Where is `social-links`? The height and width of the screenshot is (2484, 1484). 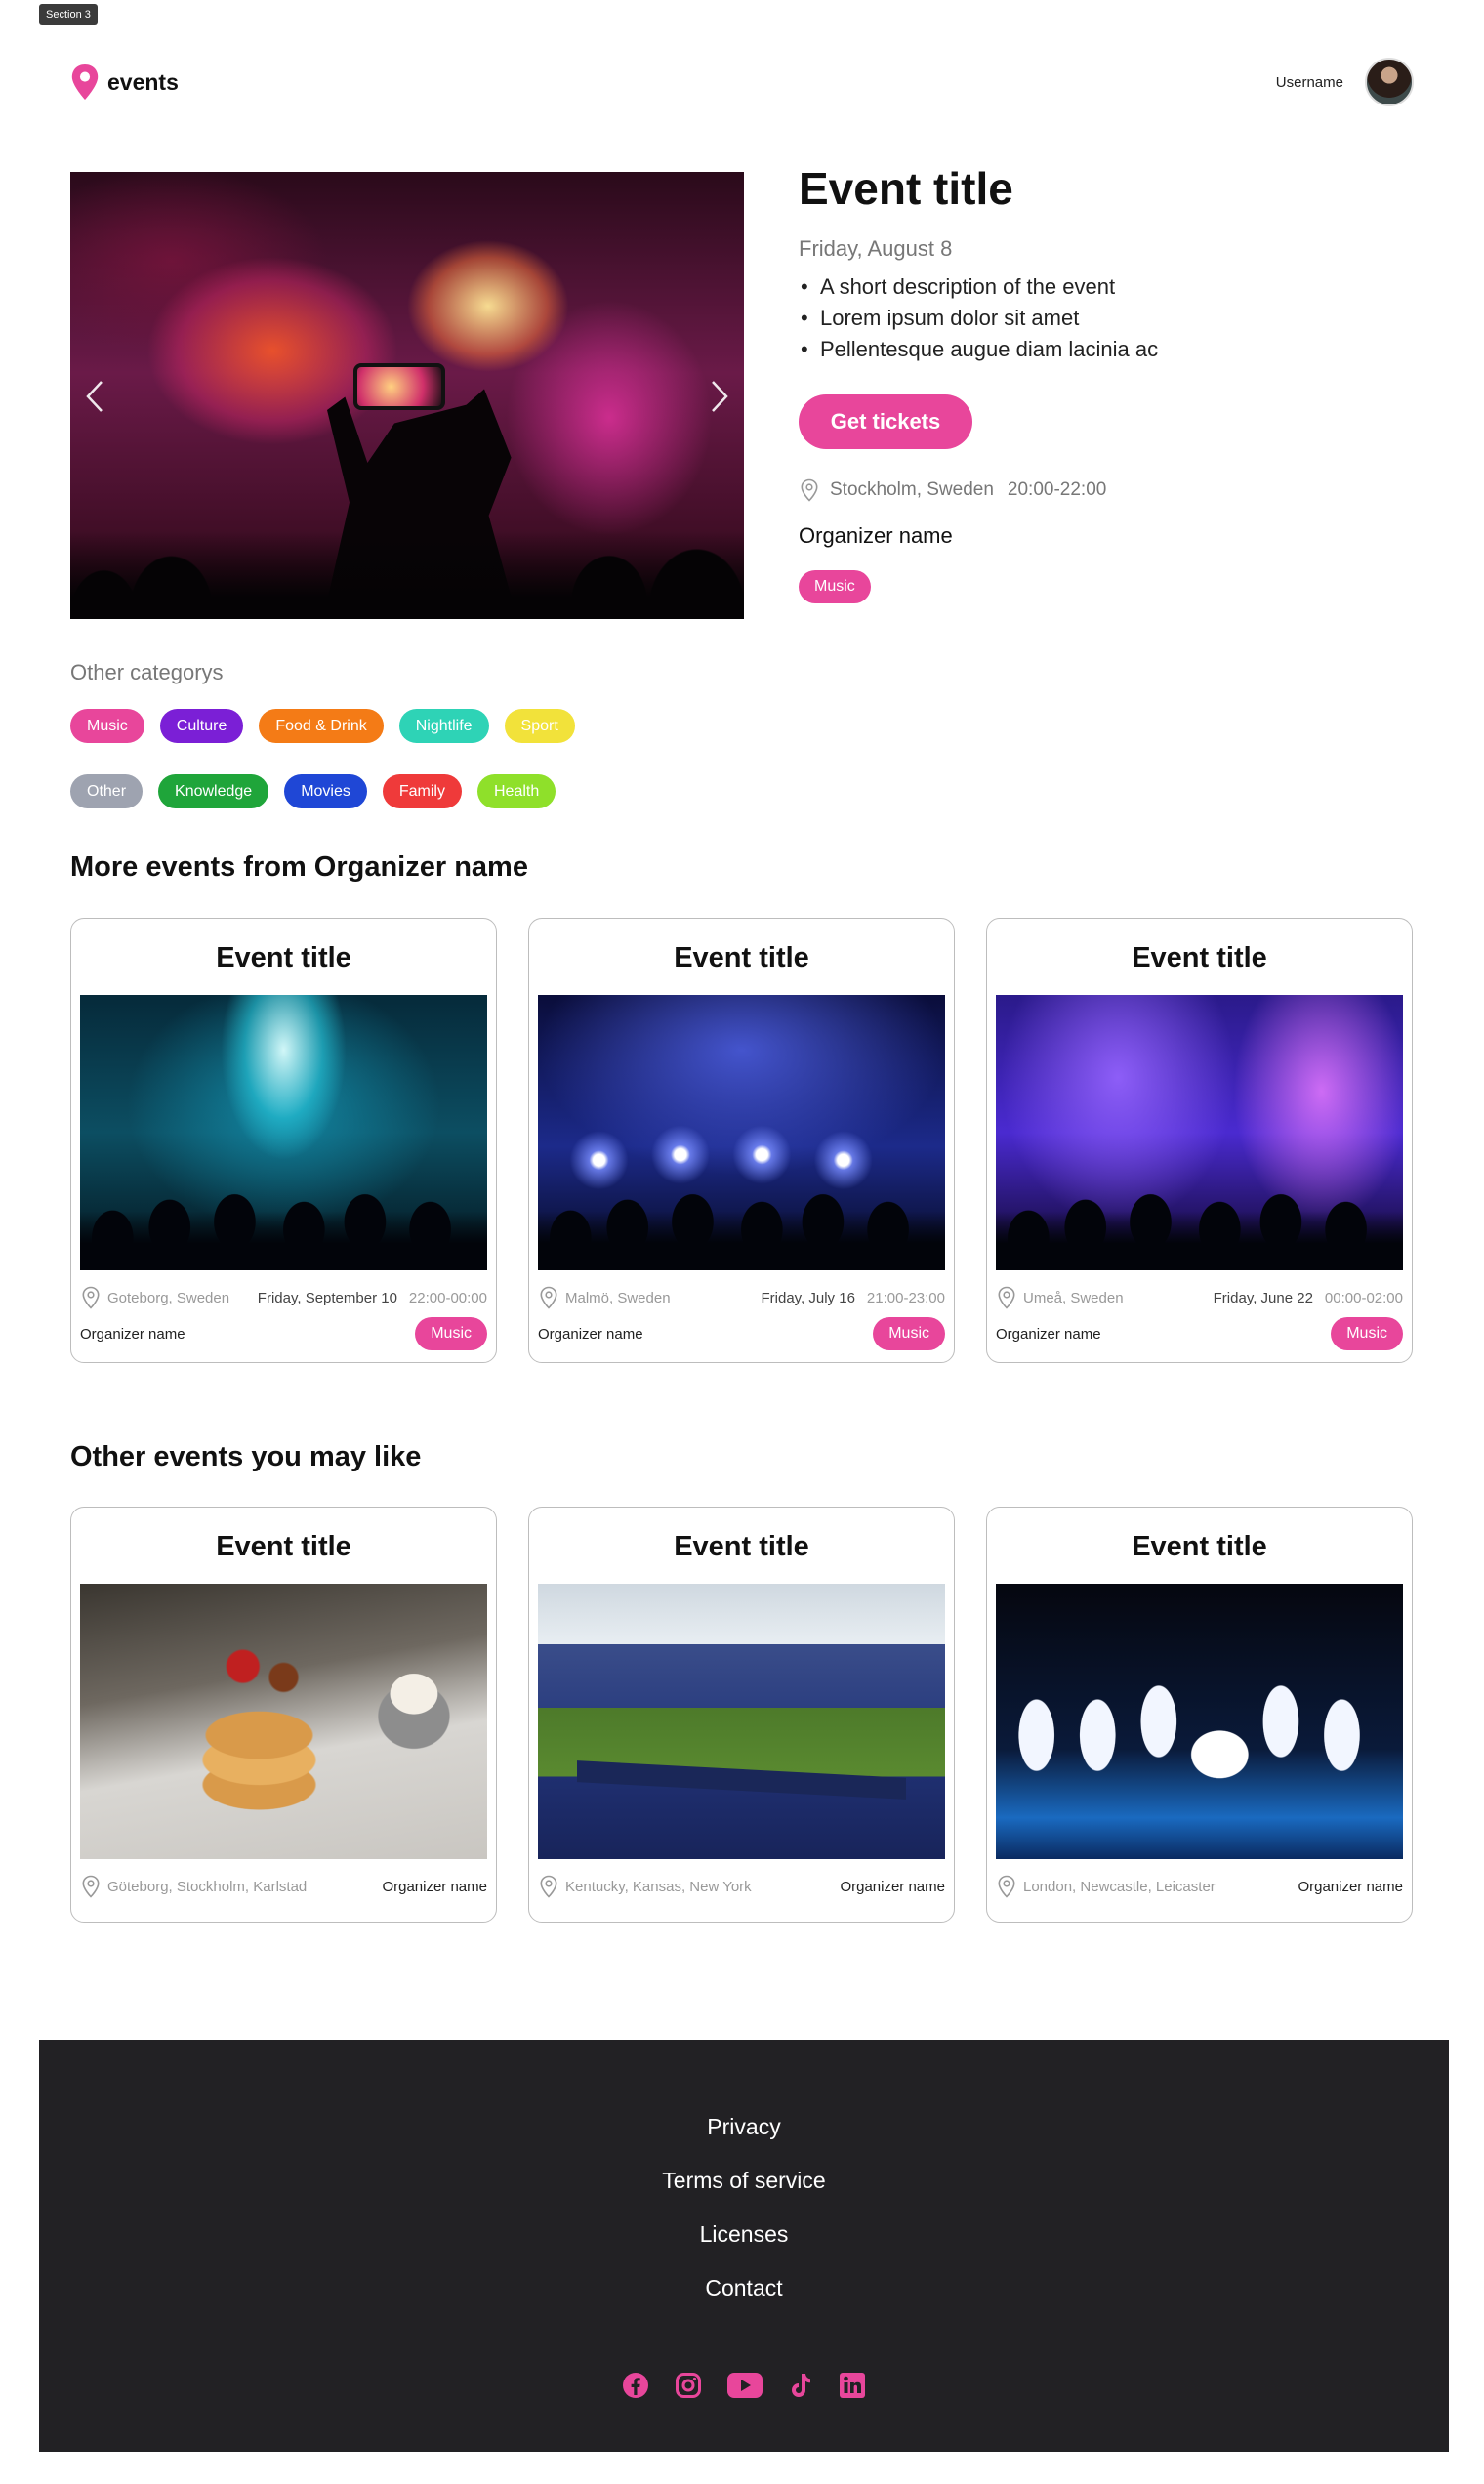 social-links is located at coordinates (744, 2385).